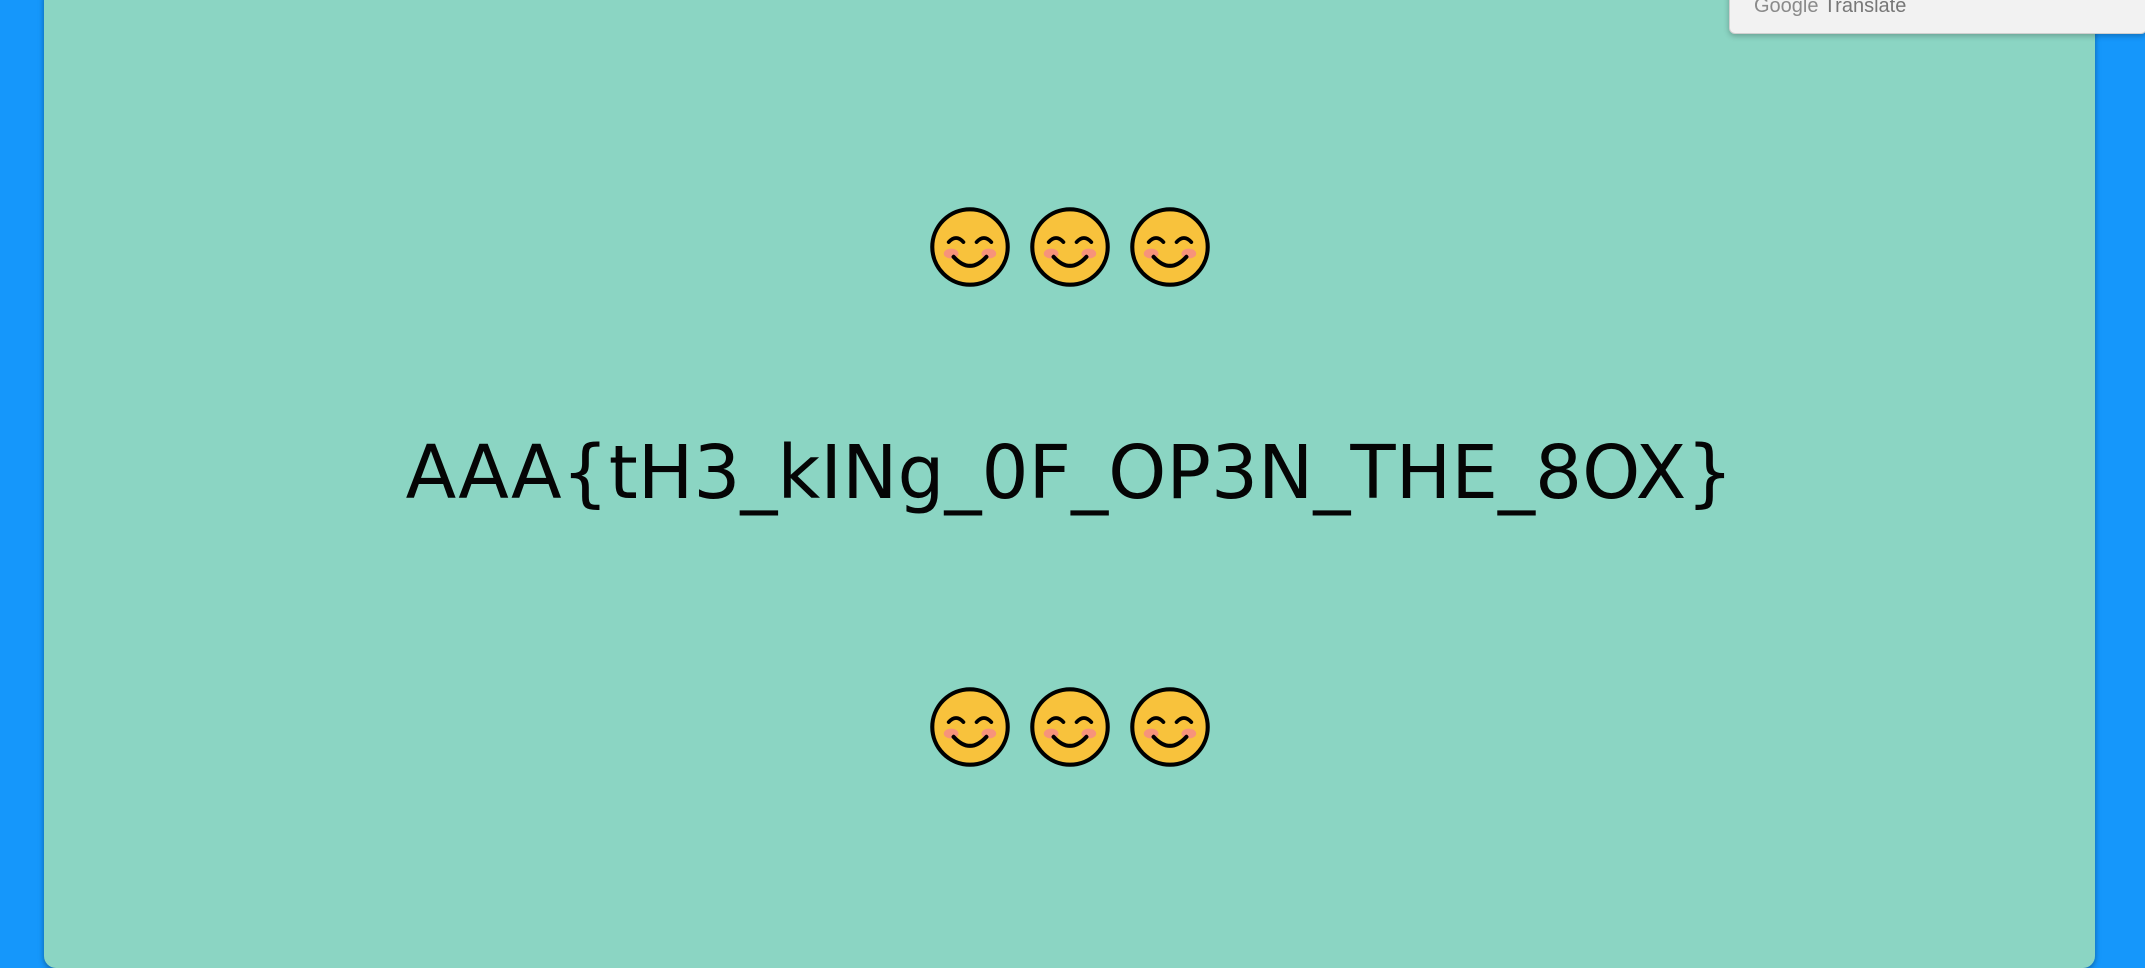 The width and height of the screenshot is (2145, 968). Describe the element at coordinates (1865, 8) in the screenshot. I see `translate-product: Translate` at that location.